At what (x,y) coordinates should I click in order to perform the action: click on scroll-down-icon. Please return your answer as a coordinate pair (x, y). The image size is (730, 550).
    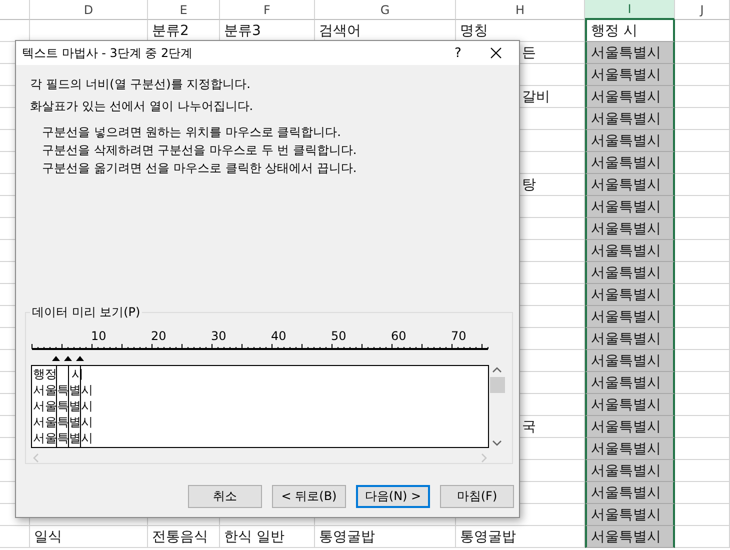
    Looking at the image, I should click on (497, 443).